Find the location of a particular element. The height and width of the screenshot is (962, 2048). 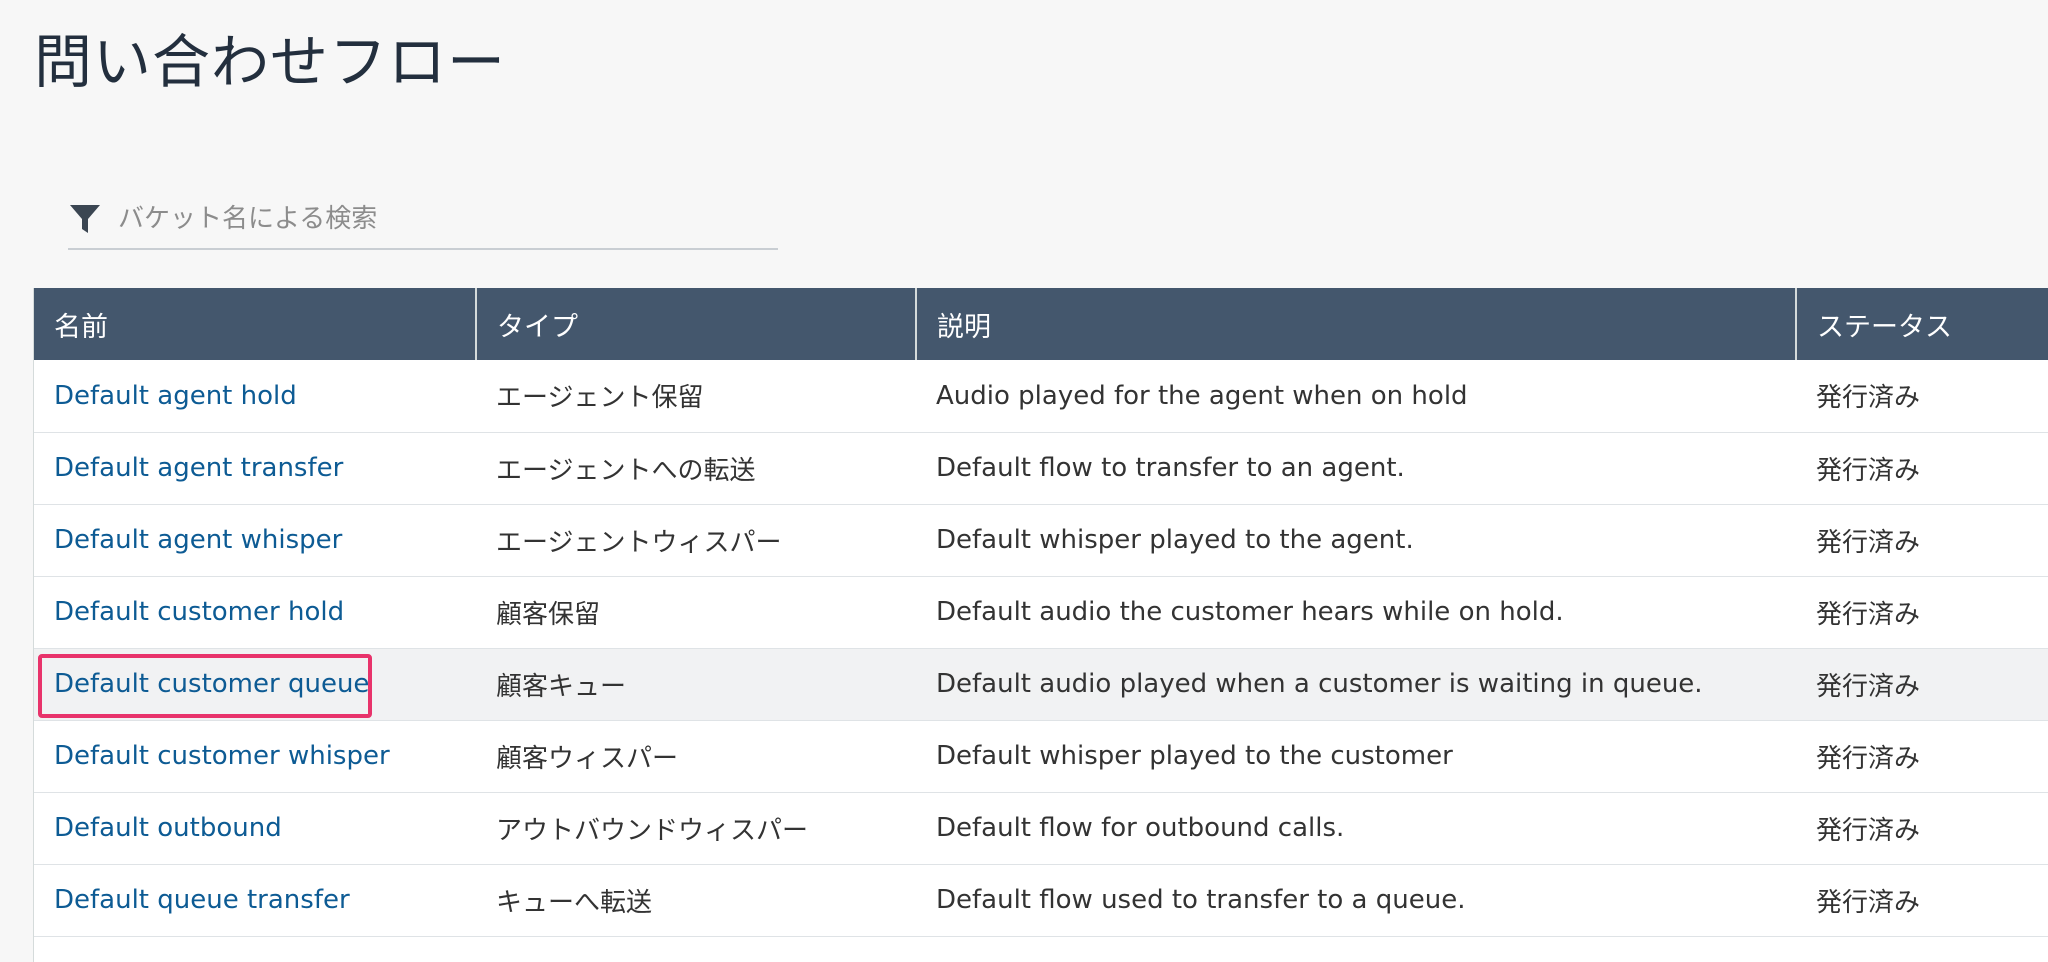

table-row-partial is located at coordinates (1041, 949).